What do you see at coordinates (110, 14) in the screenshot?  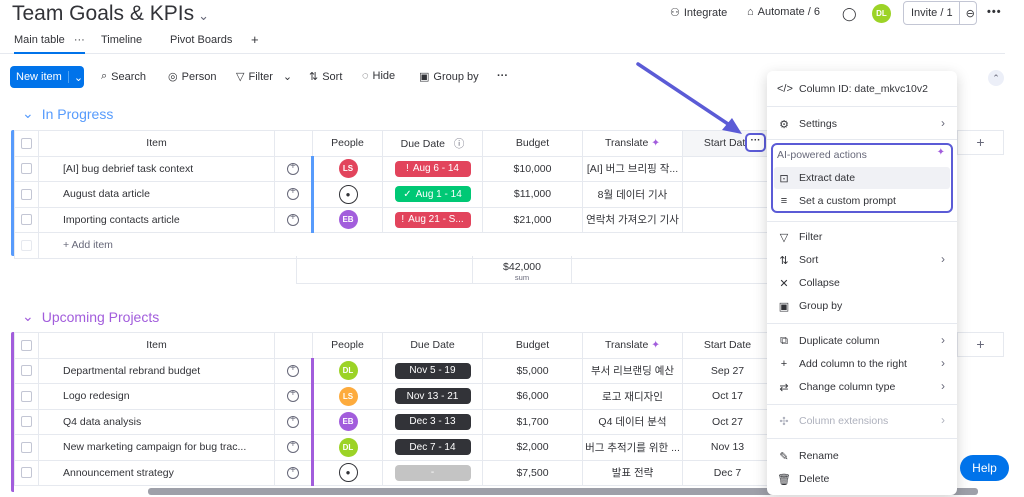 I see `board-title: Team Goals & KPIs ⌄` at bounding box center [110, 14].